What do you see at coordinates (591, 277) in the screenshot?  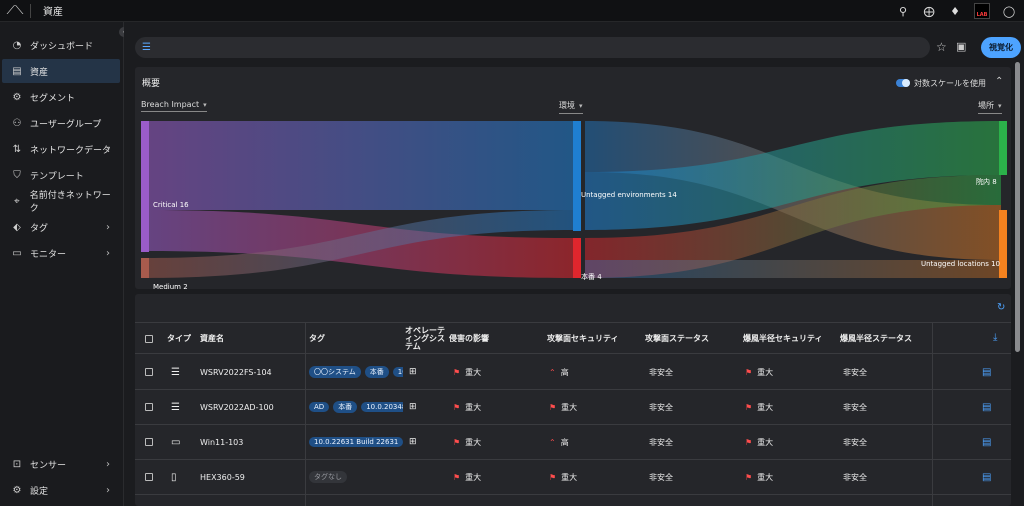 I see `node-prod-label: 本番 4` at bounding box center [591, 277].